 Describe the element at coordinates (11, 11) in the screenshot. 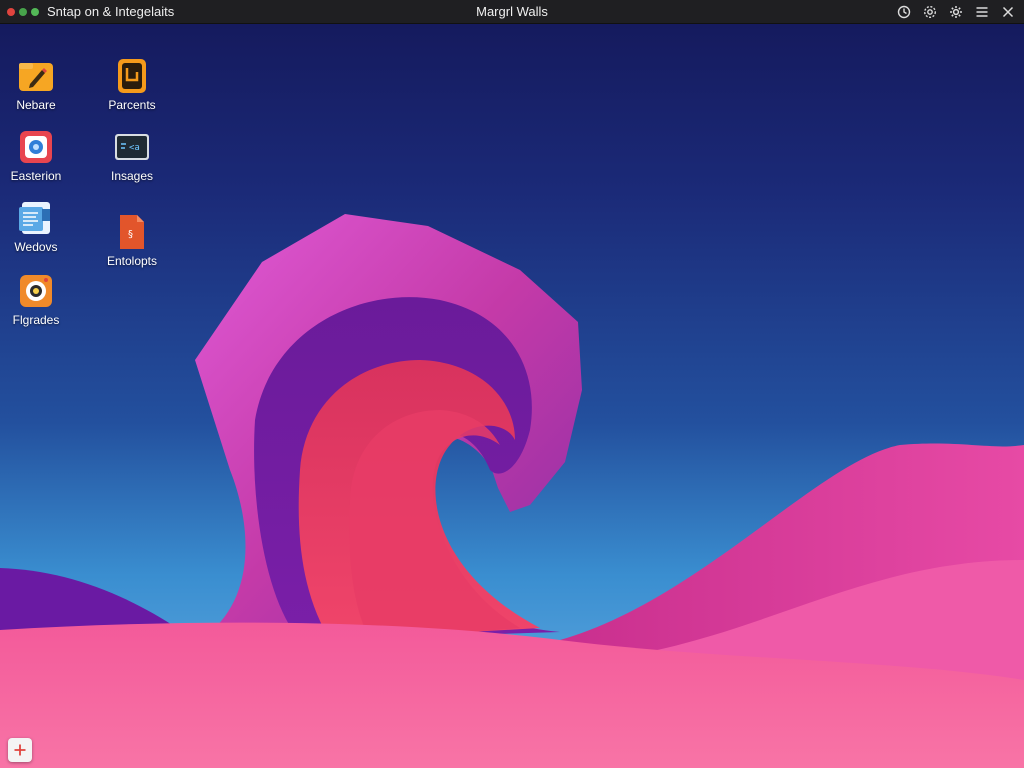

I see `close-window-button` at that location.